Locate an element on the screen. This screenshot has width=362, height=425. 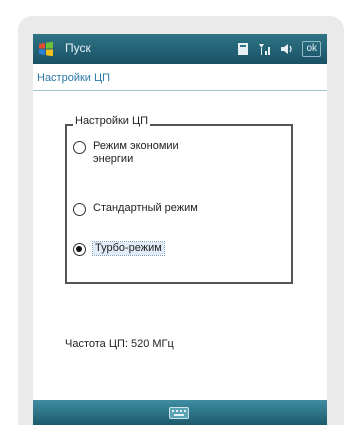
contacts-icon is located at coordinates (243, 49).